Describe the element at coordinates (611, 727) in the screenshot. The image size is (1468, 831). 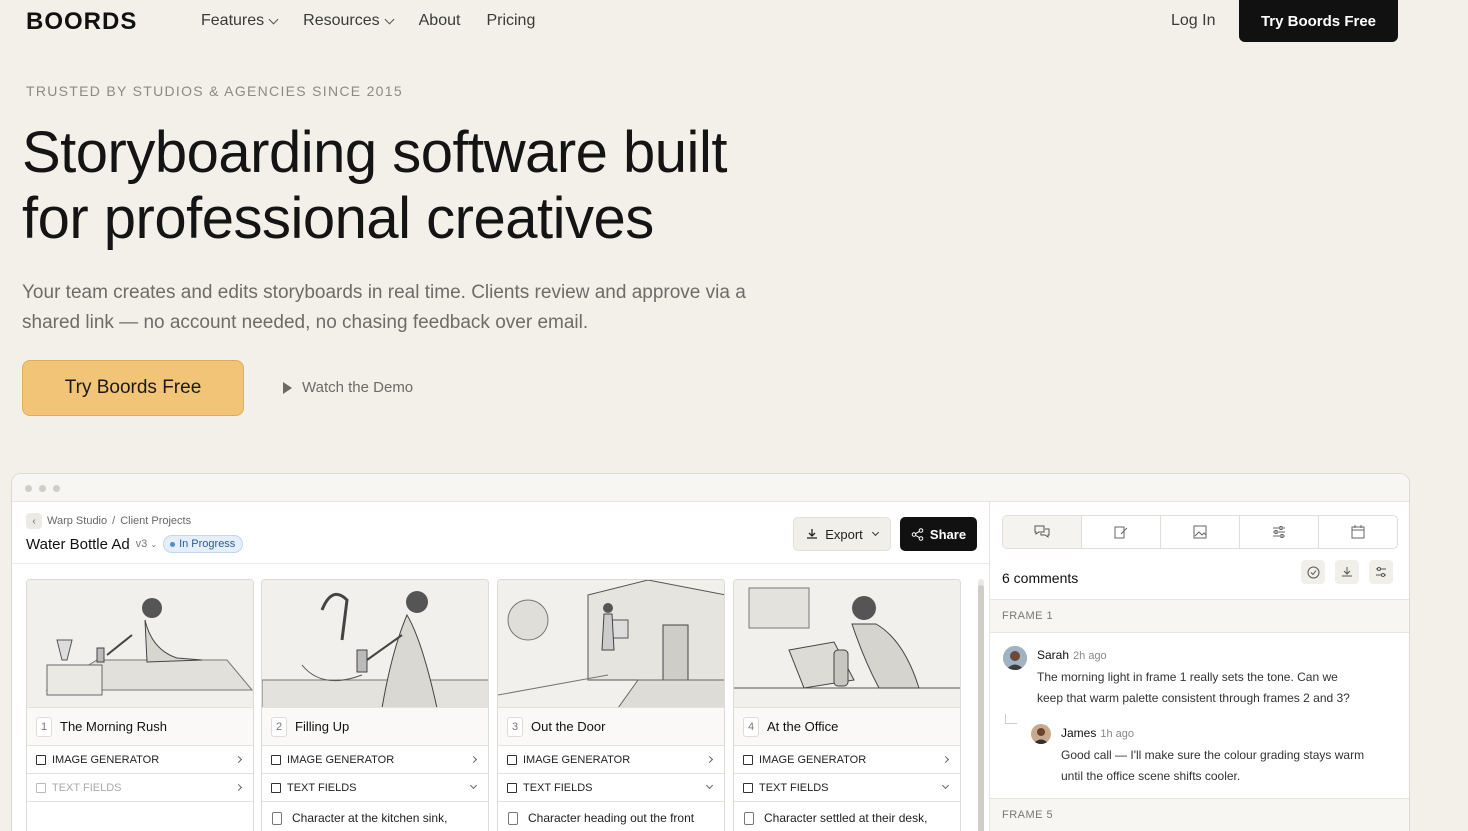
I see `frame-title-row: 3 Out the Door` at that location.